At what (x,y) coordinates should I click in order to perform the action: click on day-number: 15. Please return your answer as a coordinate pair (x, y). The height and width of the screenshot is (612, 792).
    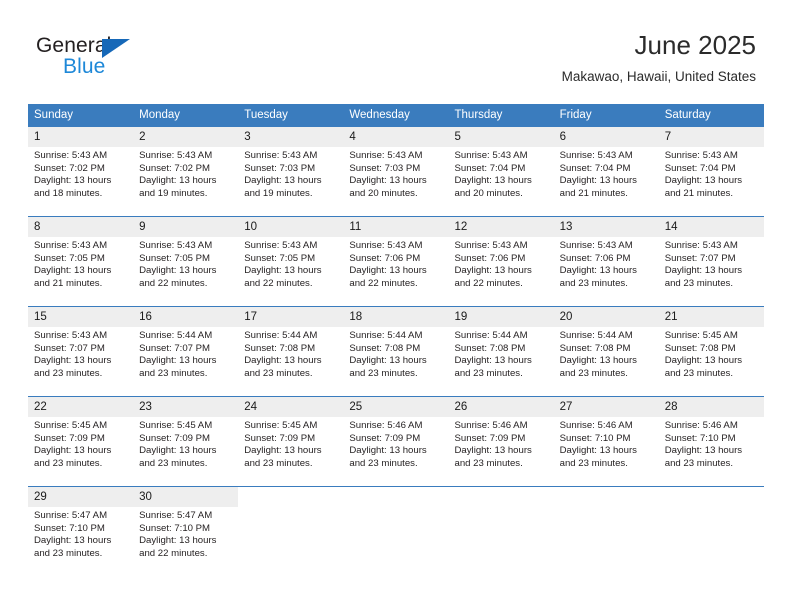
    Looking at the image, I should click on (81, 317).